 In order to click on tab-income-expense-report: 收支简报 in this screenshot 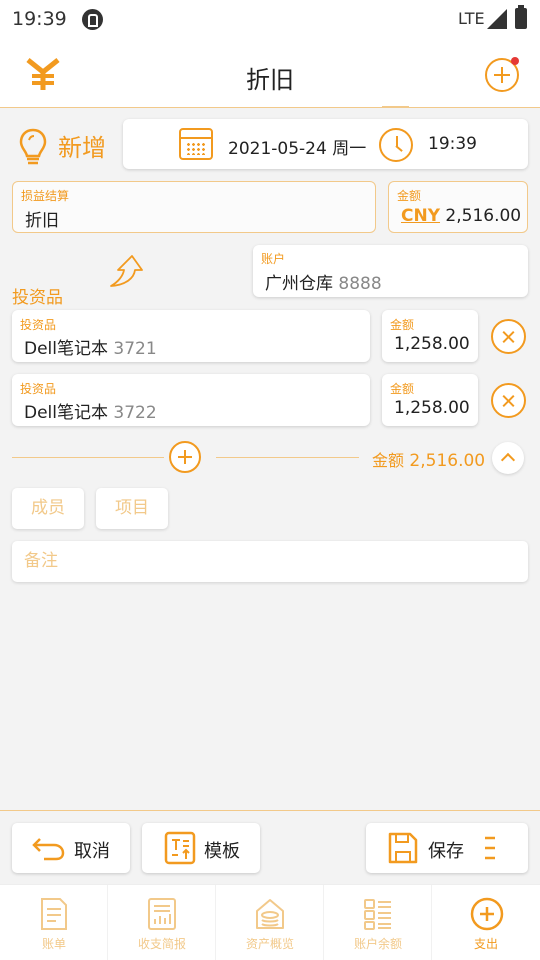, I will do `click(162, 922)`.